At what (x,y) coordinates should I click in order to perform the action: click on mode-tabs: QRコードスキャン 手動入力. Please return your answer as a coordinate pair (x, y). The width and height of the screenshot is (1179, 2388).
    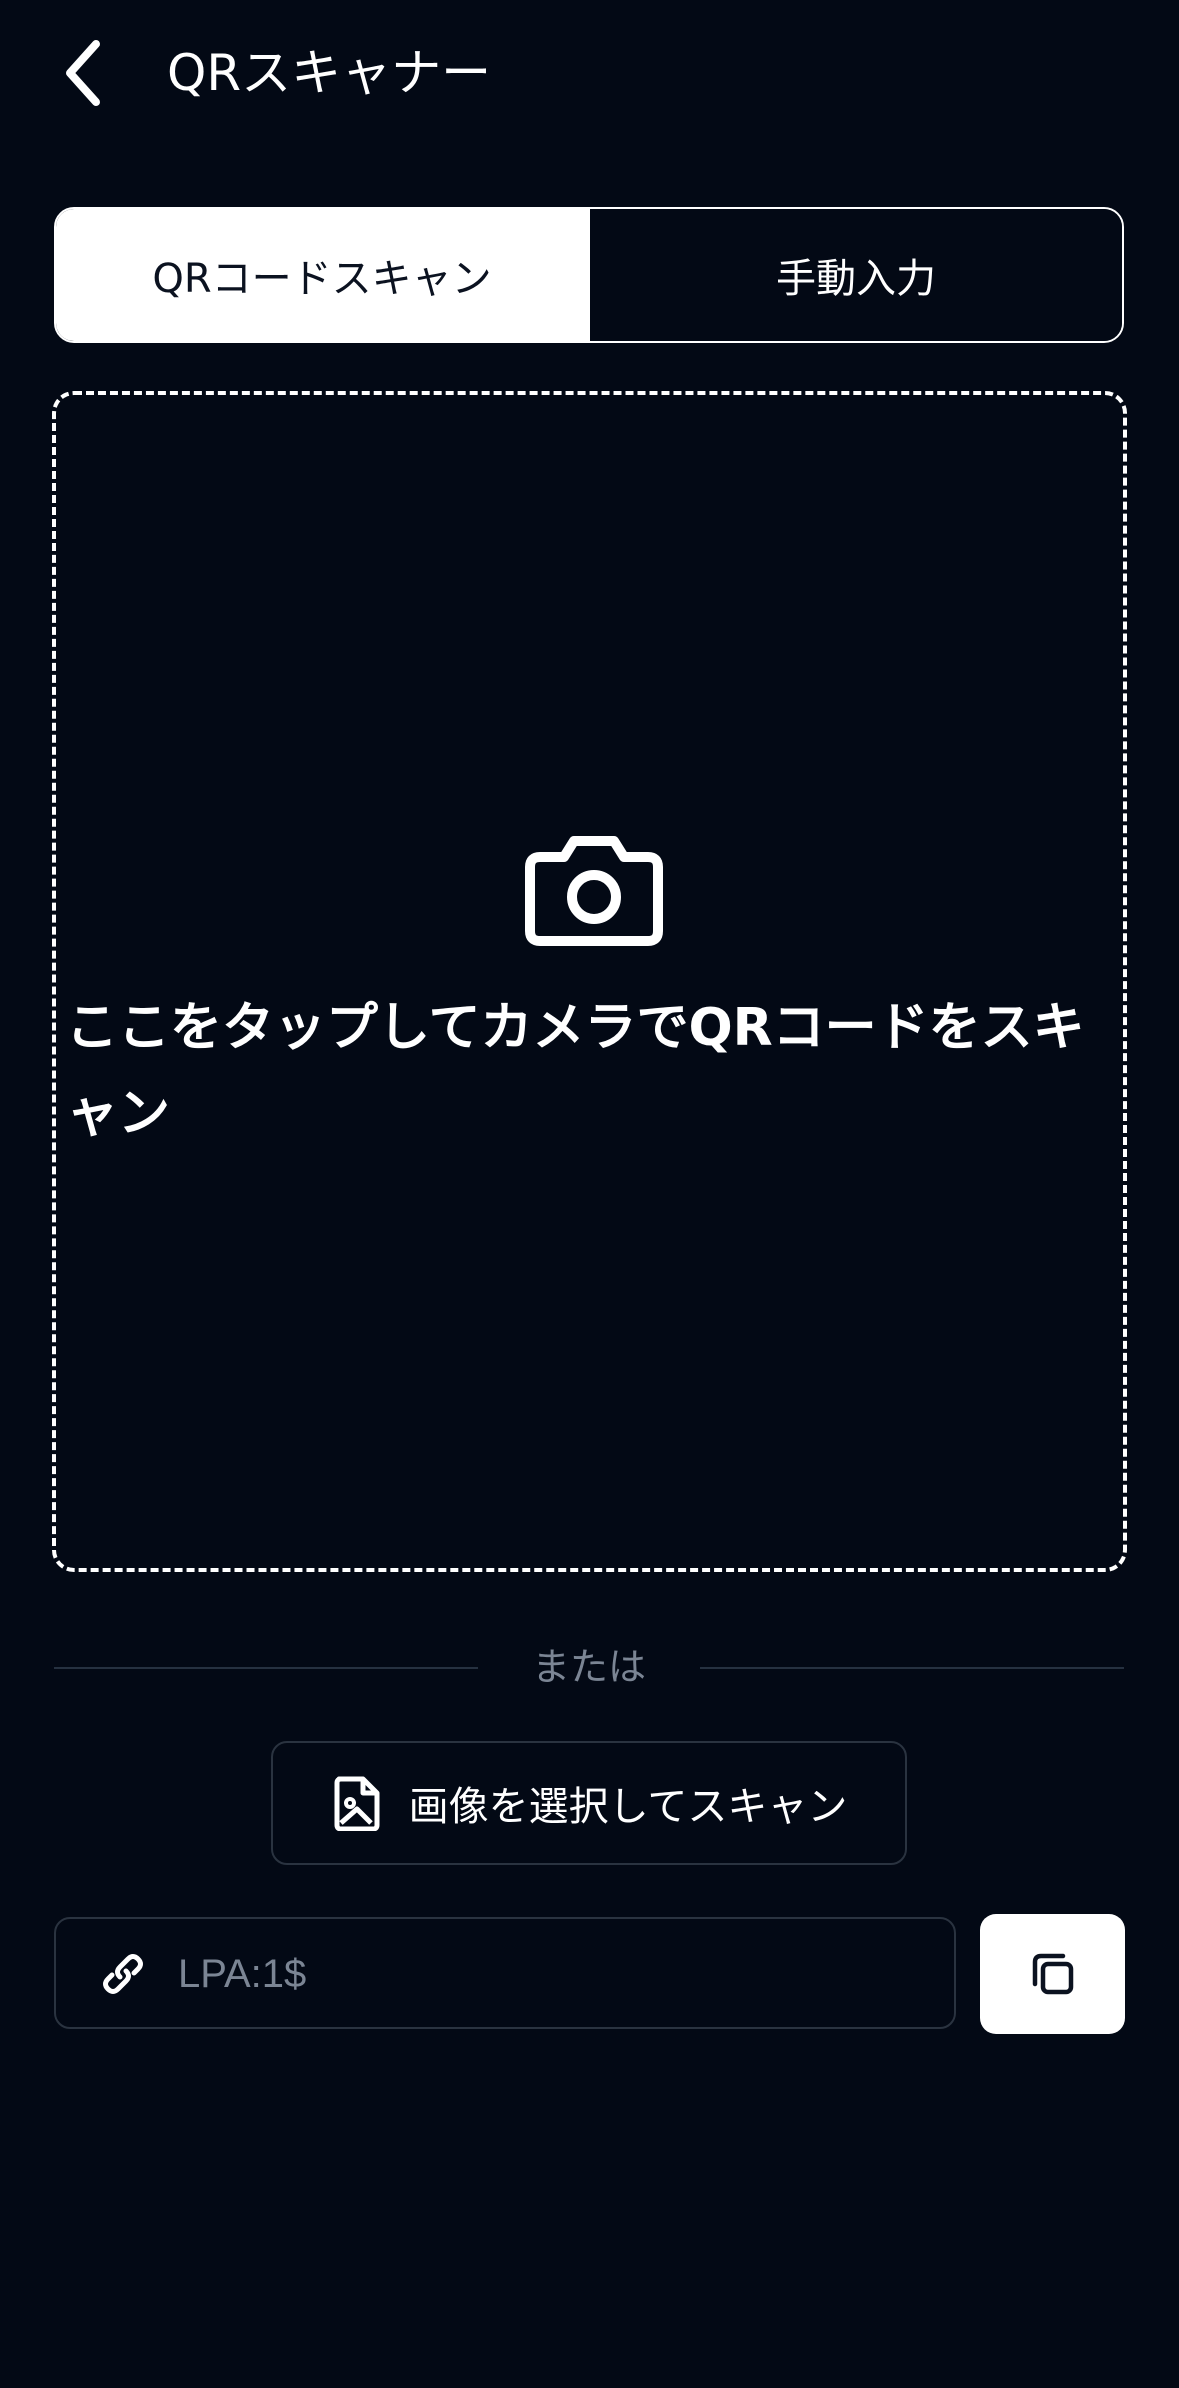
    Looking at the image, I should click on (589, 275).